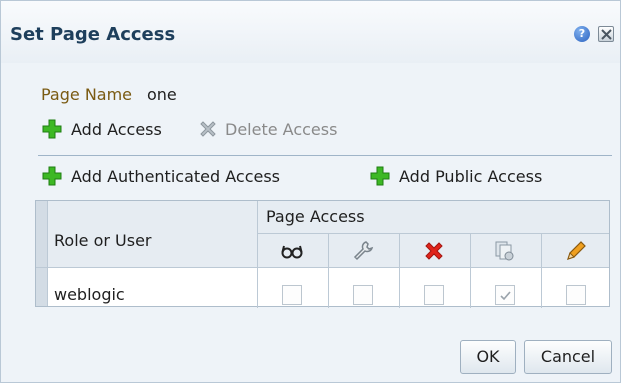  What do you see at coordinates (89, 294) in the screenshot?
I see `table-row-name: weblogic` at bounding box center [89, 294].